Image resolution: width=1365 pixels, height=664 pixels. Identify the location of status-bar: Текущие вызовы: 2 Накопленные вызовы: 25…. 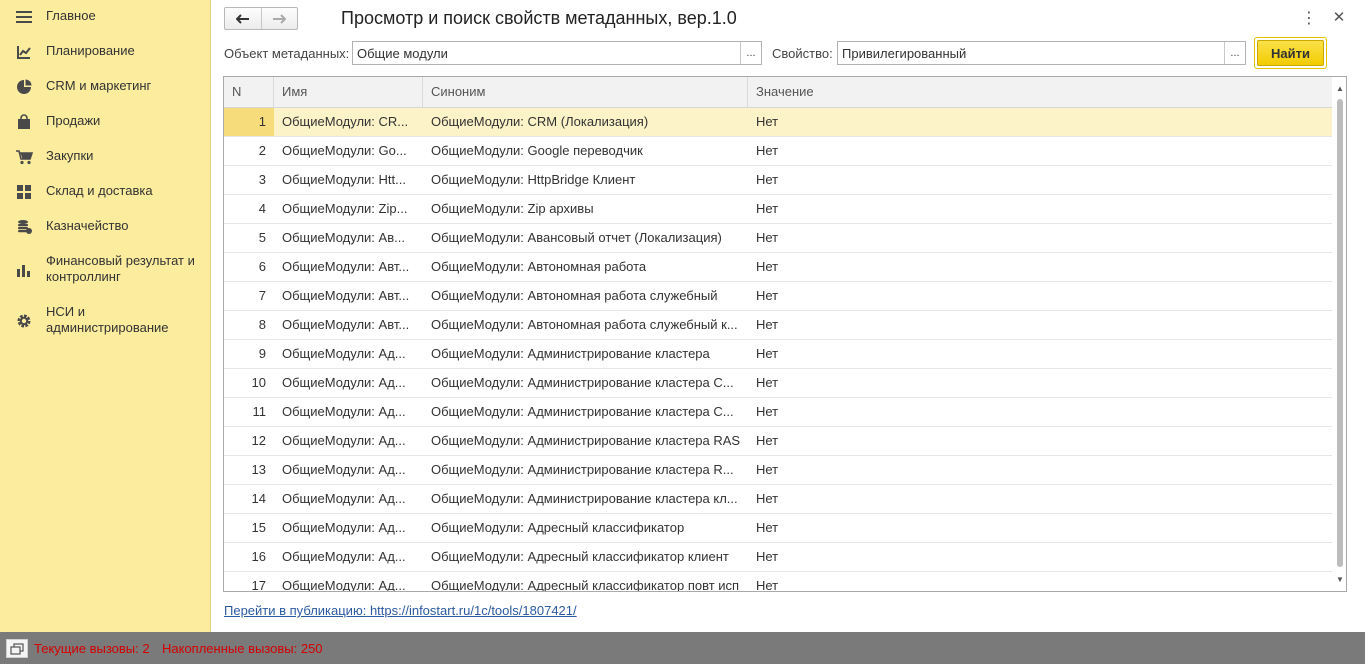
(682, 648).